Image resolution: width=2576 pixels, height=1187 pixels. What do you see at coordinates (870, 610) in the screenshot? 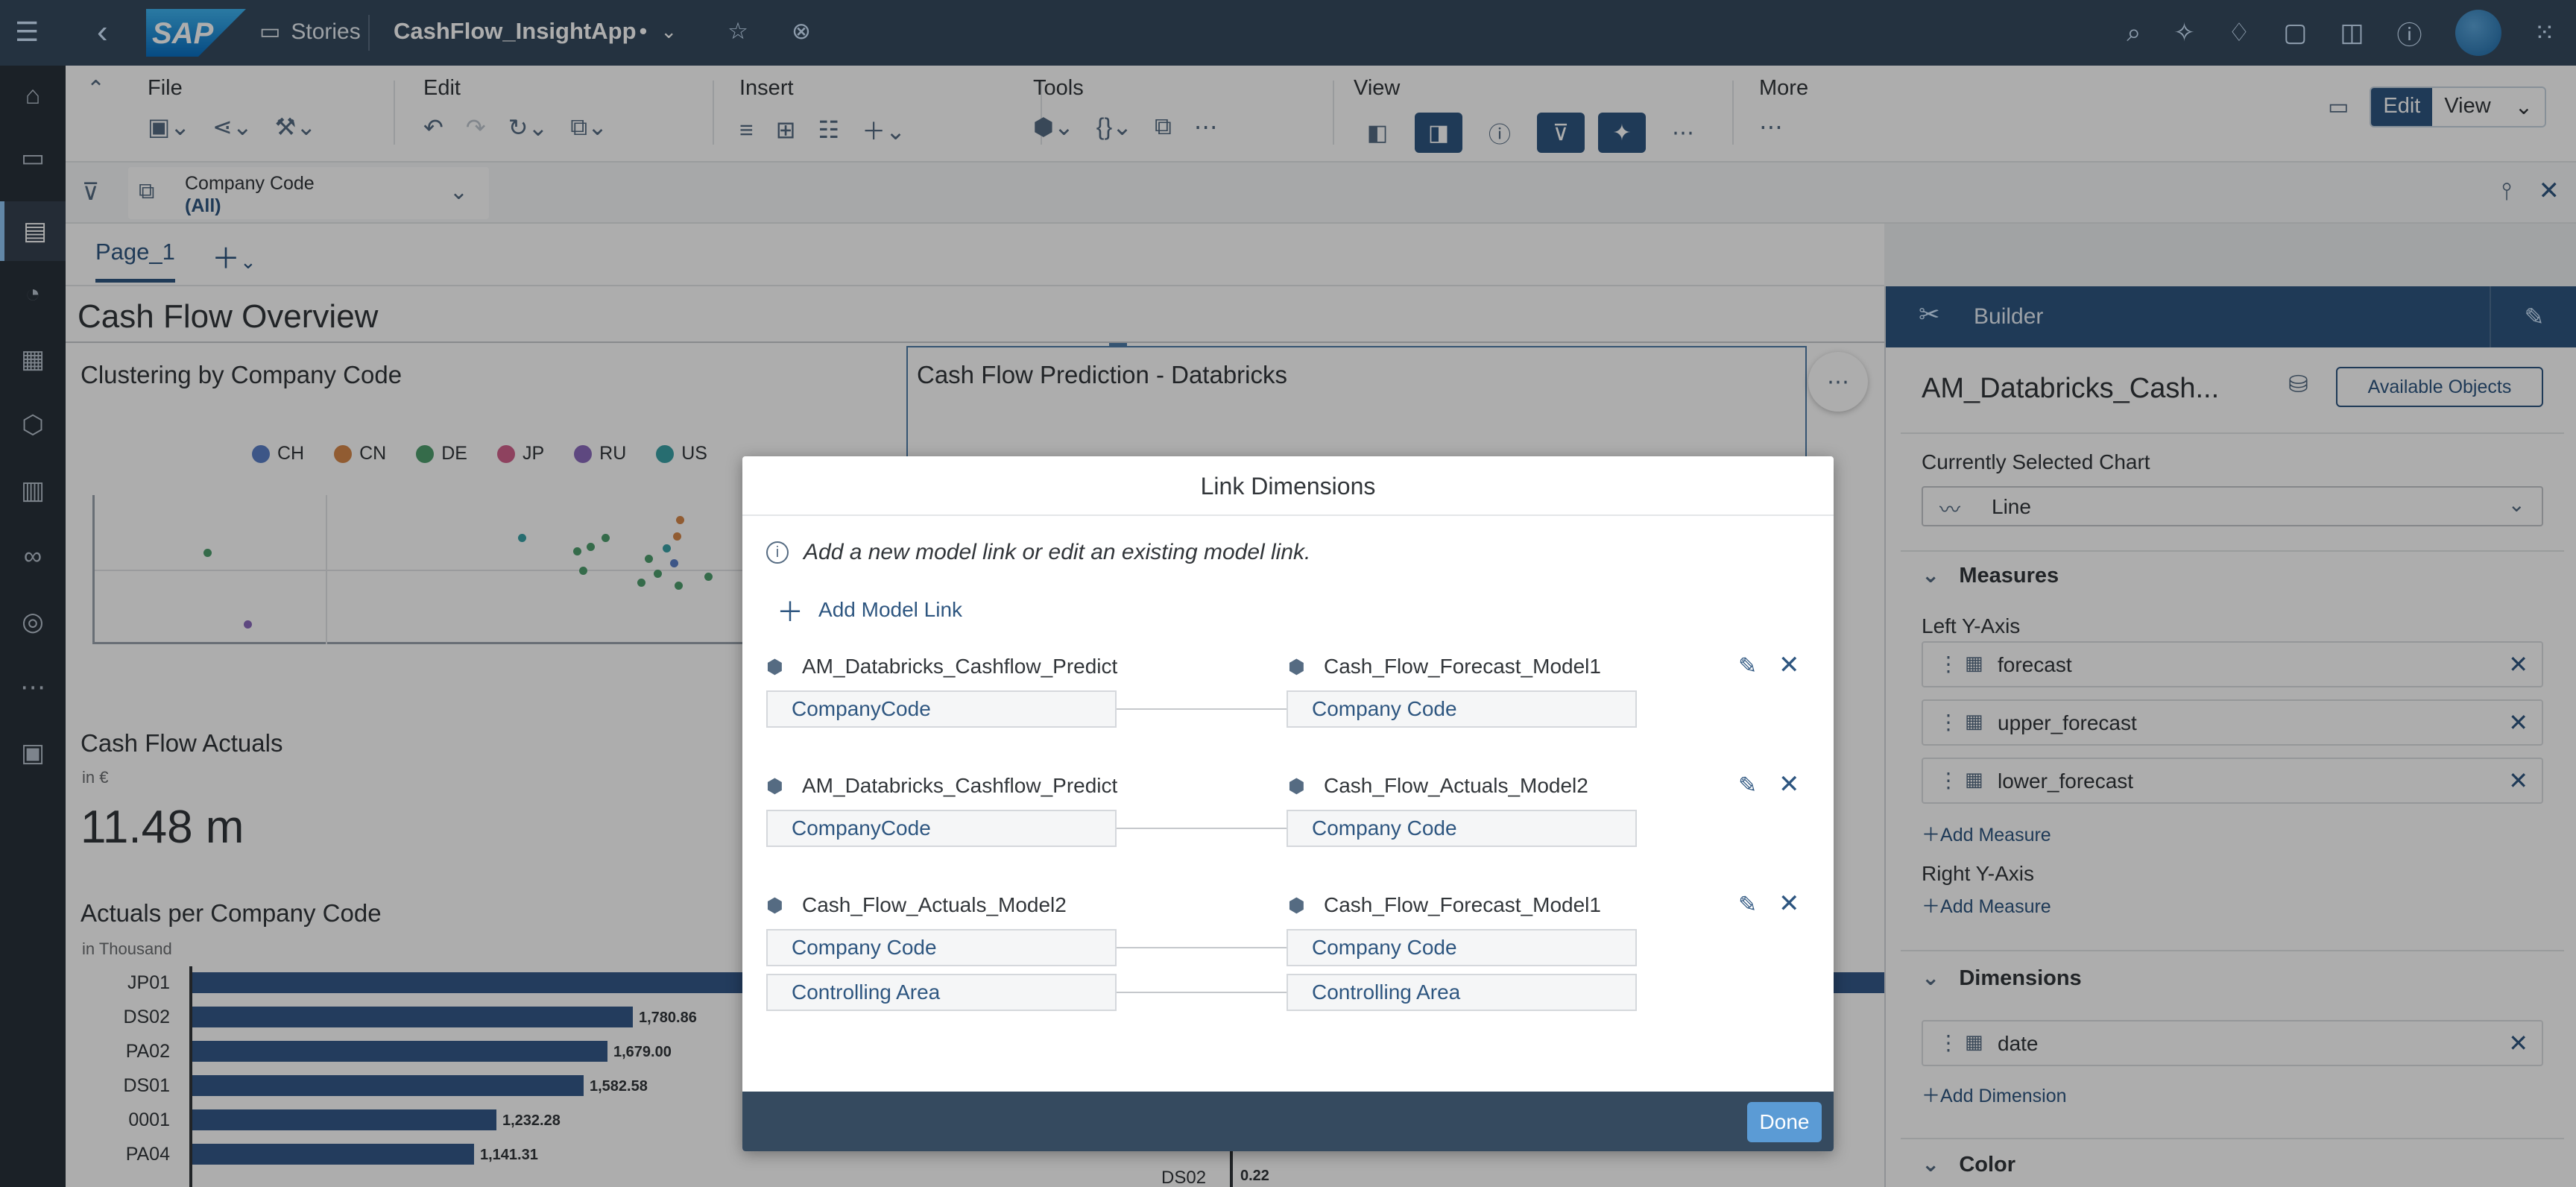
I see `add-model-link-button: ＋ Add Model Link` at bounding box center [870, 610].